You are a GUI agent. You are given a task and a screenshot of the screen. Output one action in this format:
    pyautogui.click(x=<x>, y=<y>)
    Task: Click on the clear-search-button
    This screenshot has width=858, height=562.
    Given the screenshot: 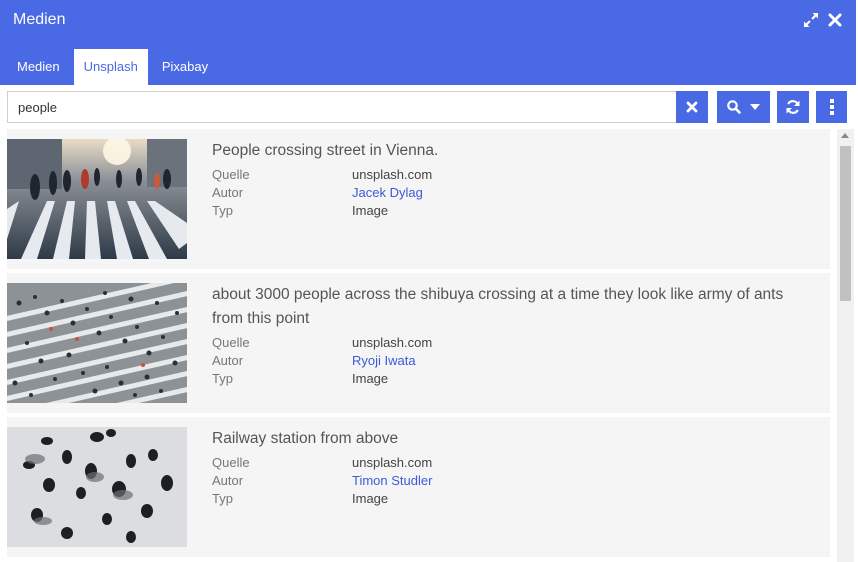 What is the action you would take?
    pyautogui.click(x=692, y=107)
    